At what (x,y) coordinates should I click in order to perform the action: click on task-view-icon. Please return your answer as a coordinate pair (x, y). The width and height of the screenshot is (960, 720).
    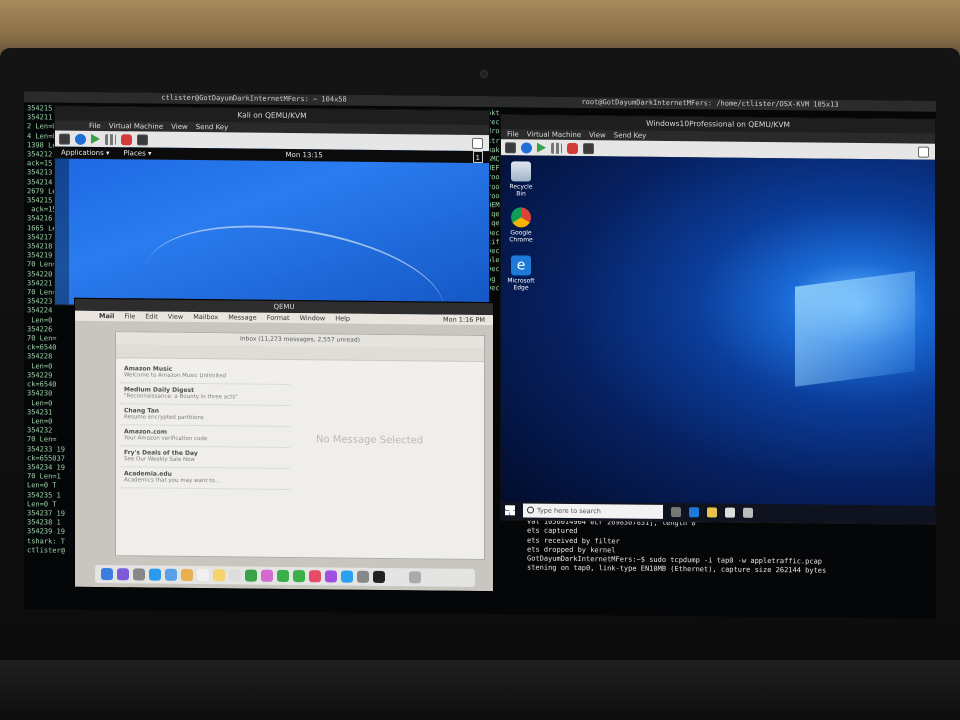
    Looking at the image, I should click on (676, 512).